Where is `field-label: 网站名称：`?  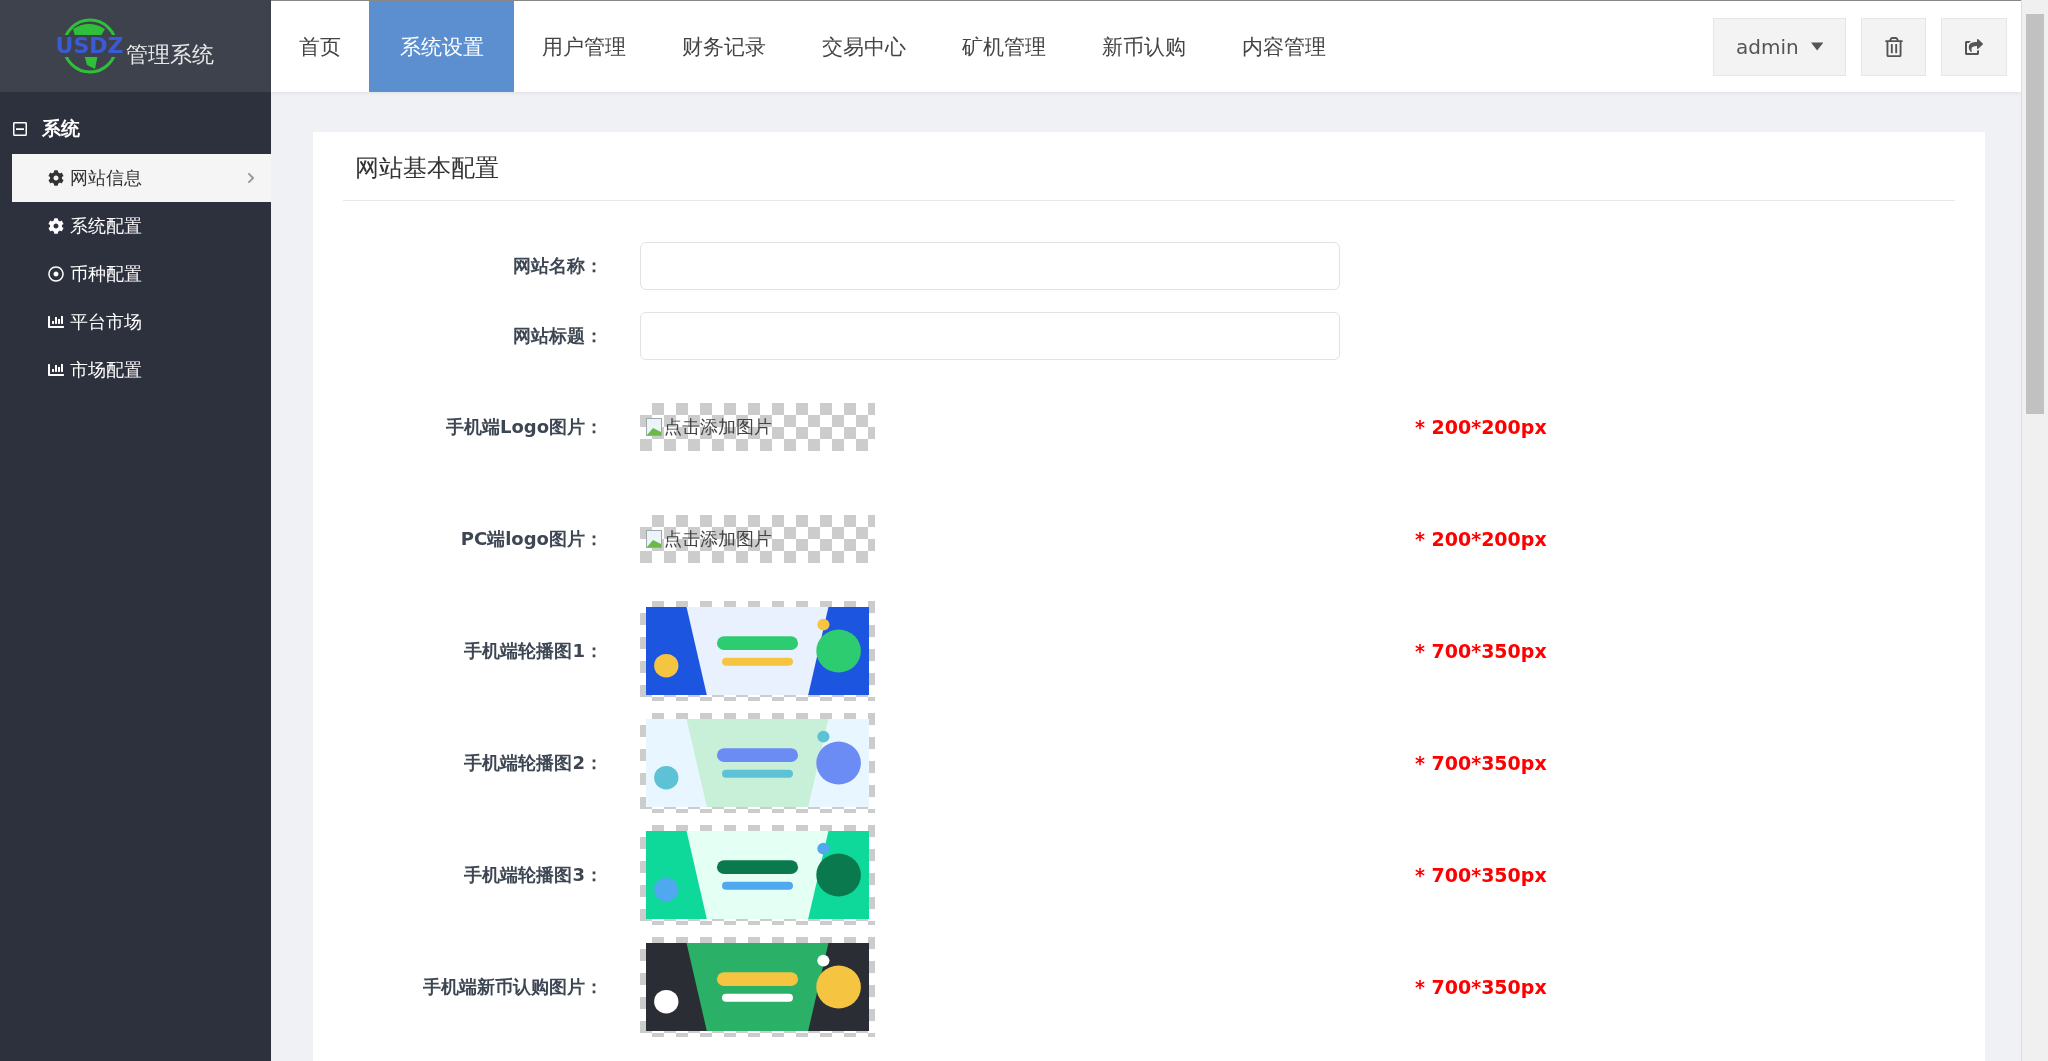 field-label: 网站名称： is located at coordinates (557, 266).